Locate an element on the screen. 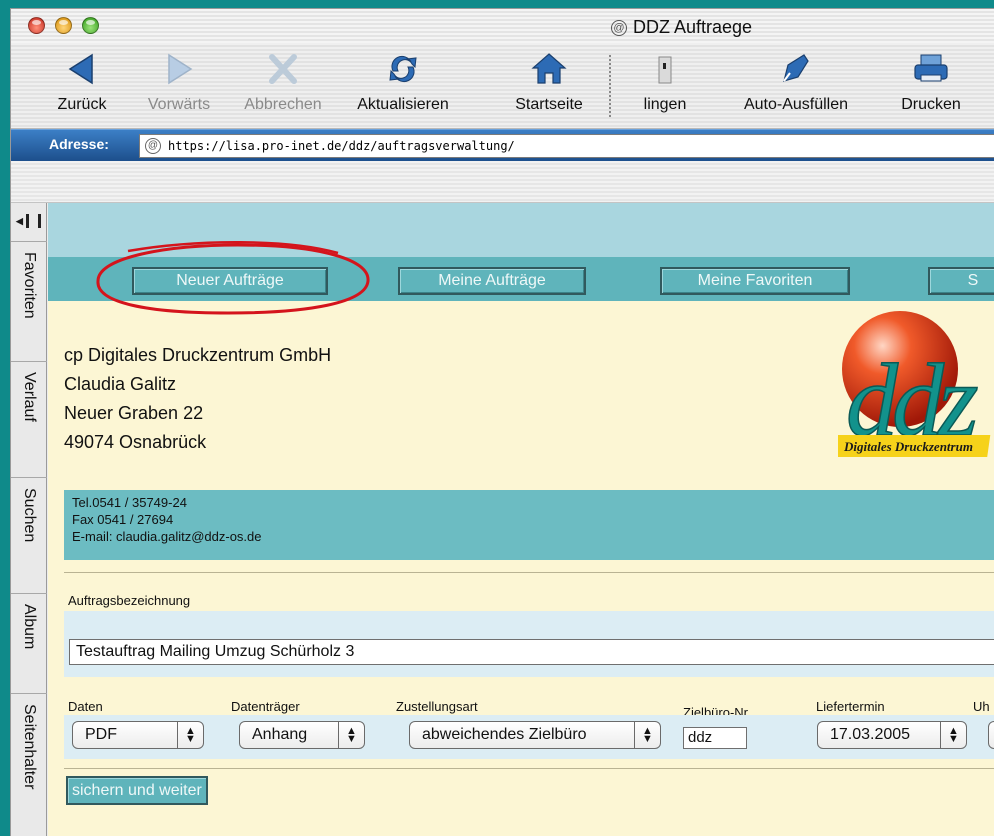  liefertermin-label: Liefertermin is located at coordinates (850, 706).